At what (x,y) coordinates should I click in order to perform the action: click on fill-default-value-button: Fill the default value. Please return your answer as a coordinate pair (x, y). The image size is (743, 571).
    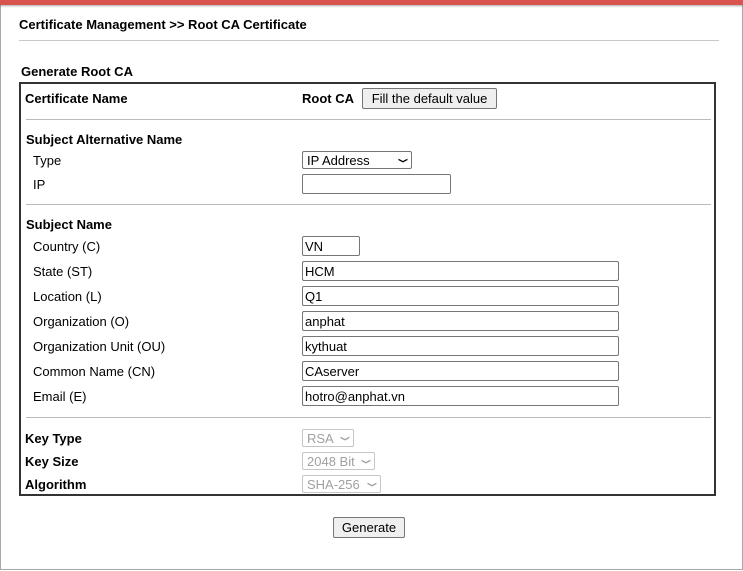
    Looking at the image, I should click on (429, 98).